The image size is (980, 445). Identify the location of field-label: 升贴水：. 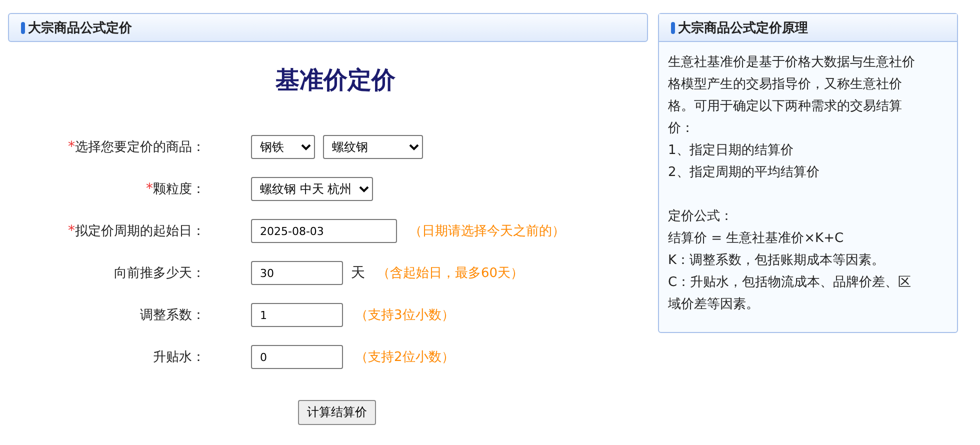
(179, 357).